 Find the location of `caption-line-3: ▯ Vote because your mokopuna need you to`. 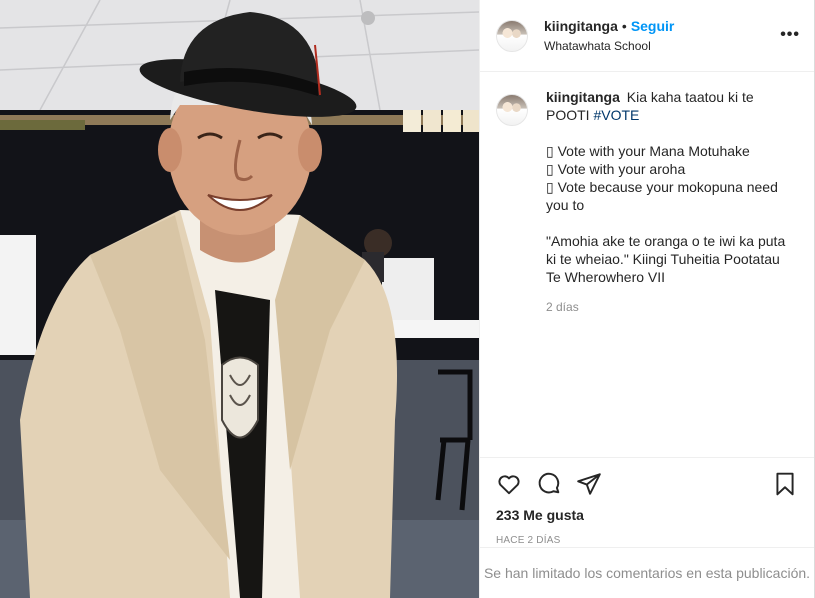

caption-line-3: ▯ Vote because your mokopuna need you to is located at coordinates (666, 196).